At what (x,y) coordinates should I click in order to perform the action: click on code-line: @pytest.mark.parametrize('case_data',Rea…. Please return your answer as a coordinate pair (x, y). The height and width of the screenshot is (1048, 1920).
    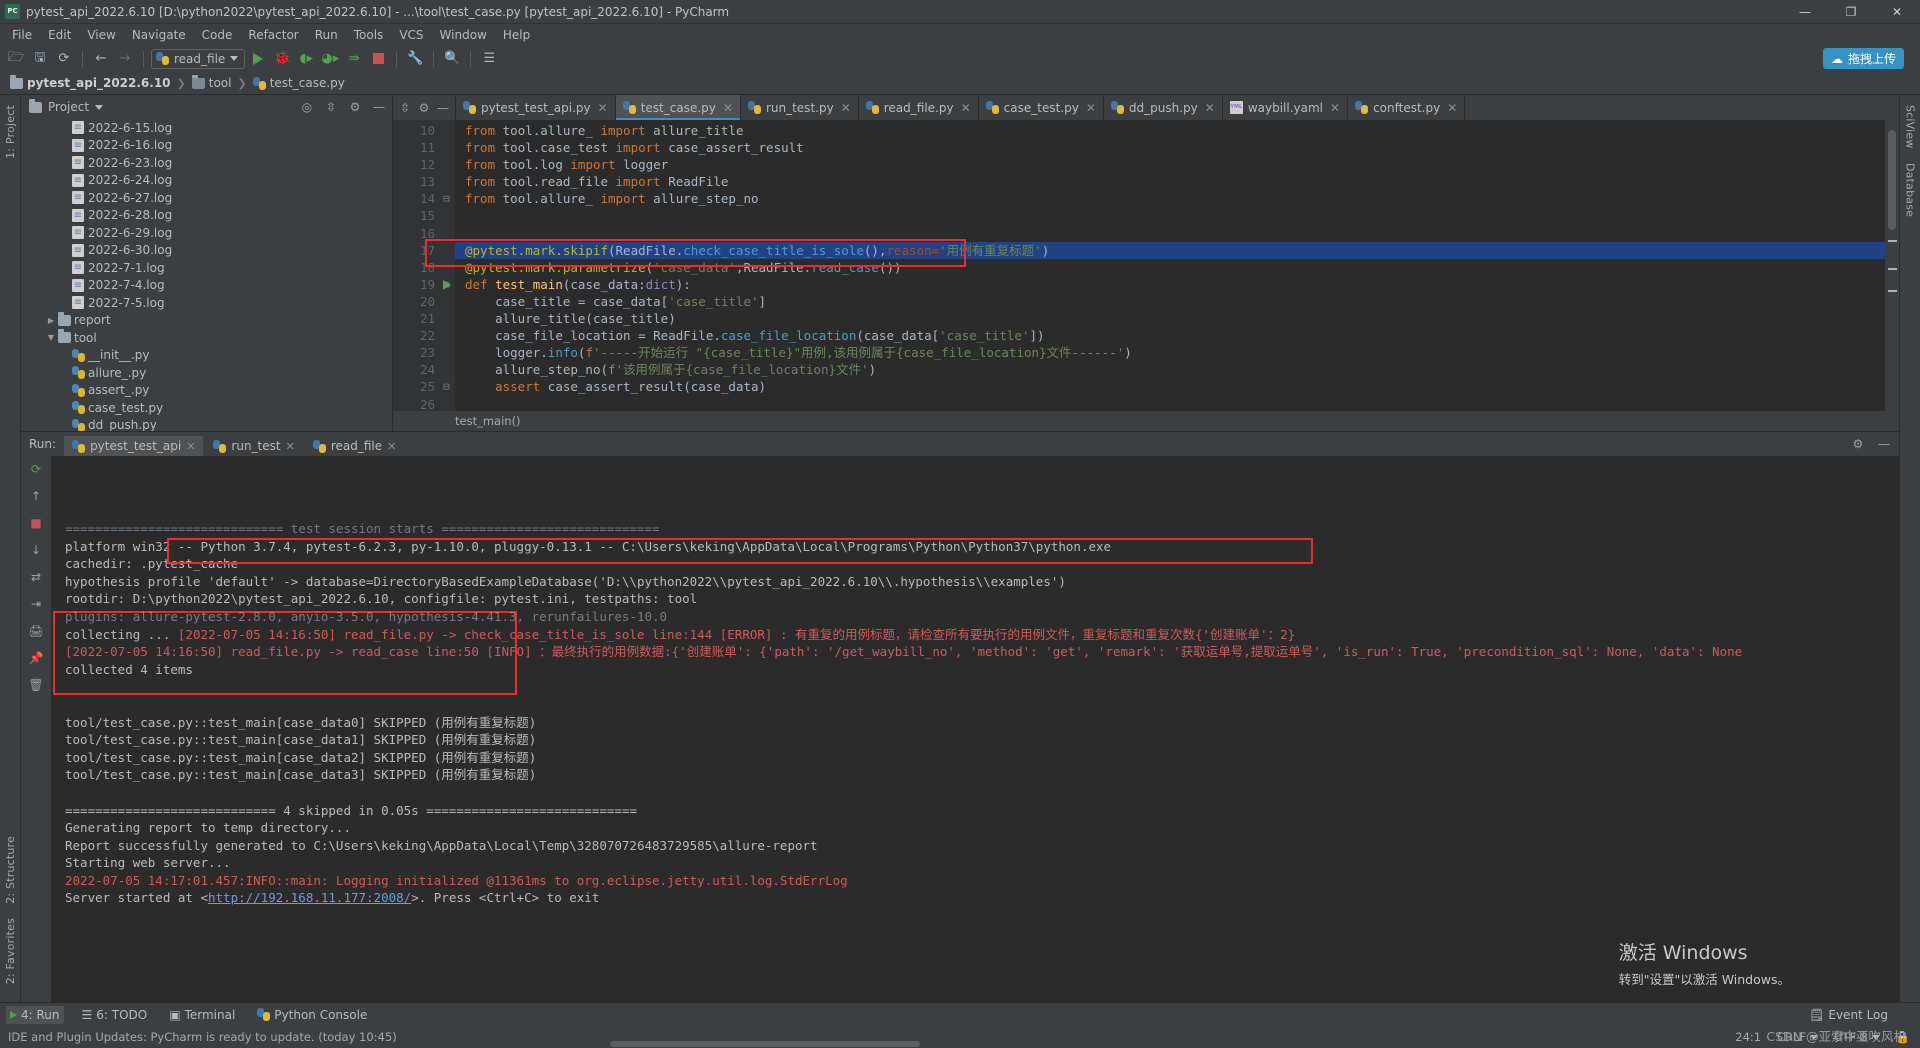
    Looking at the image, I should click on (1170, 267).